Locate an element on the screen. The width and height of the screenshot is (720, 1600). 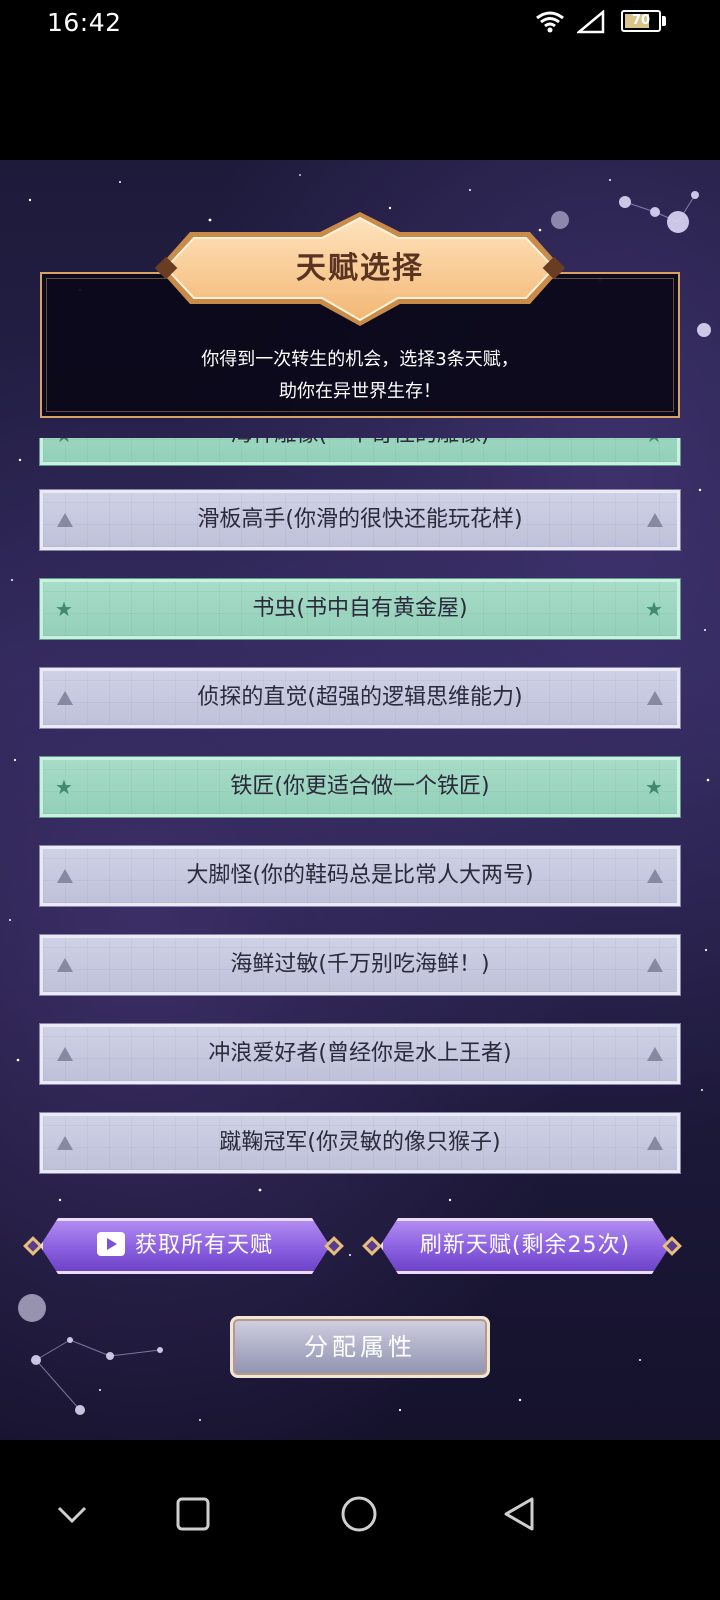
talent-card: 冲浪爱好者(曾经你是水上王者) is located at coordinates (360, 1054).